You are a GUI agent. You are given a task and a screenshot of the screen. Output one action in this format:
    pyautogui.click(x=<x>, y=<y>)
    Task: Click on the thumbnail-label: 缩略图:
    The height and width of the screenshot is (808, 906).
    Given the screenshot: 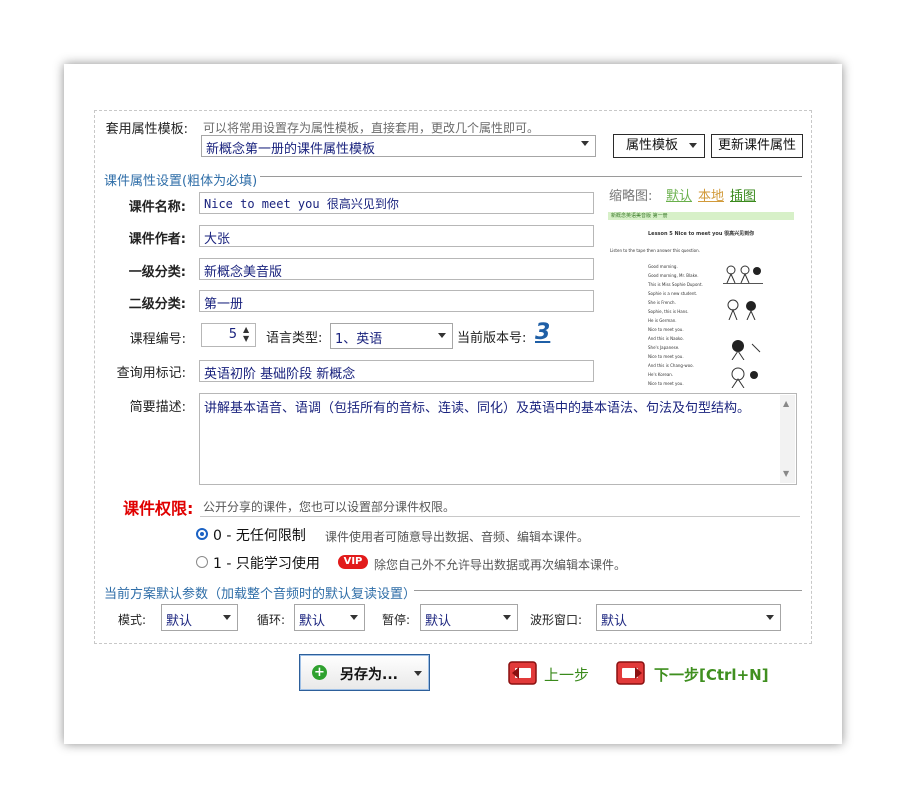 What is the action you would take?
    pyautogui.click(x=631, y=196)
    